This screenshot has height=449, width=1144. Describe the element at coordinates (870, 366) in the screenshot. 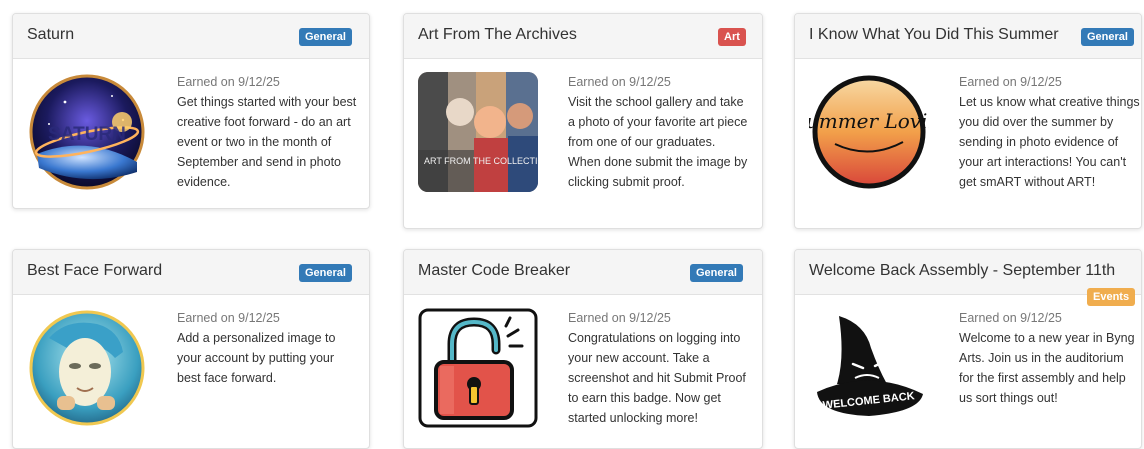

I see `sorting-hat-image: WELCOME BACK` at that location.